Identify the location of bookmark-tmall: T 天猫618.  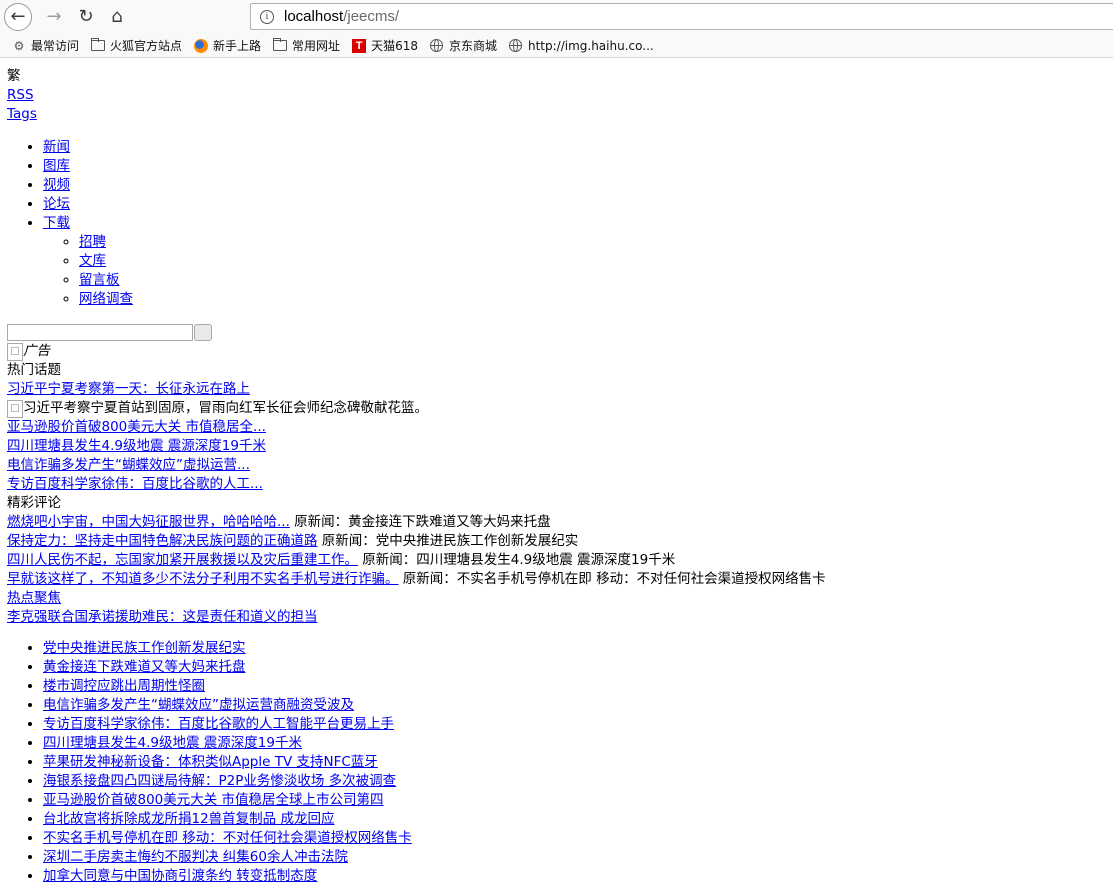
(385, 45).